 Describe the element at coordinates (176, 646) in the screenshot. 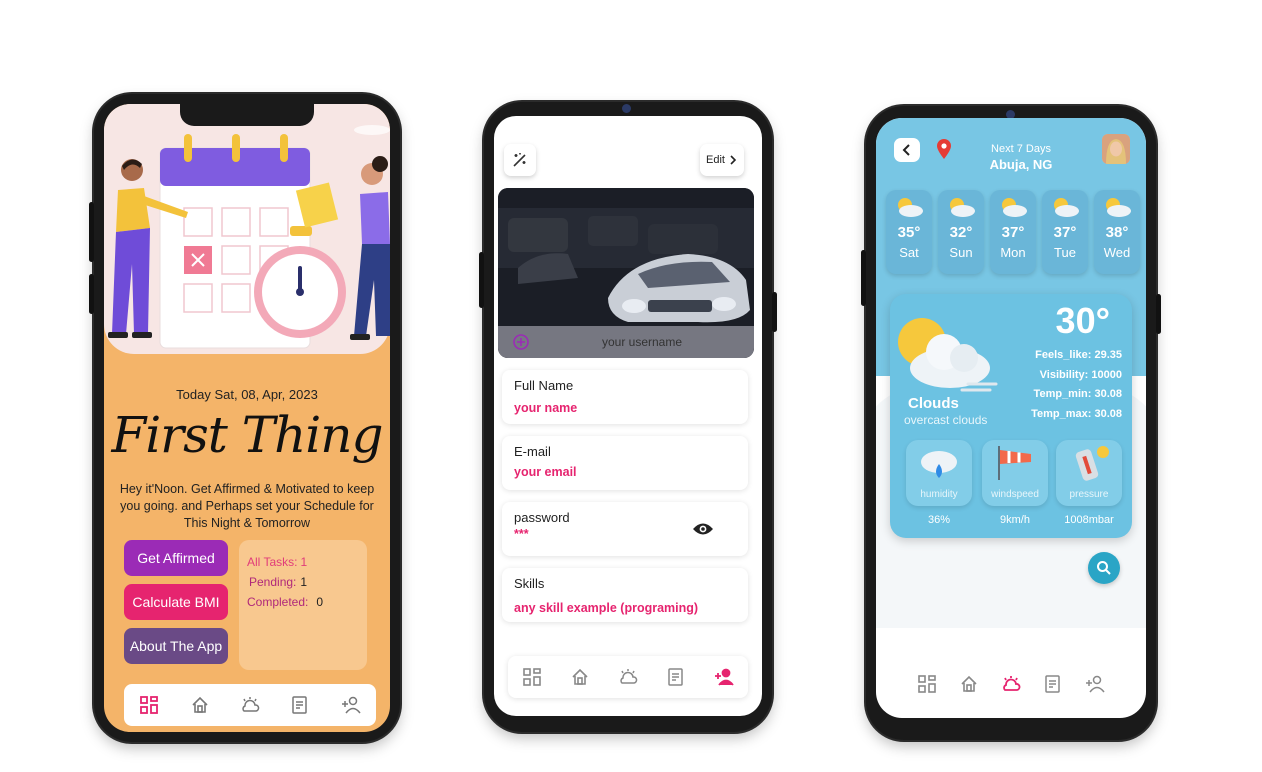

I see `about-app-button: About The App` at that location.